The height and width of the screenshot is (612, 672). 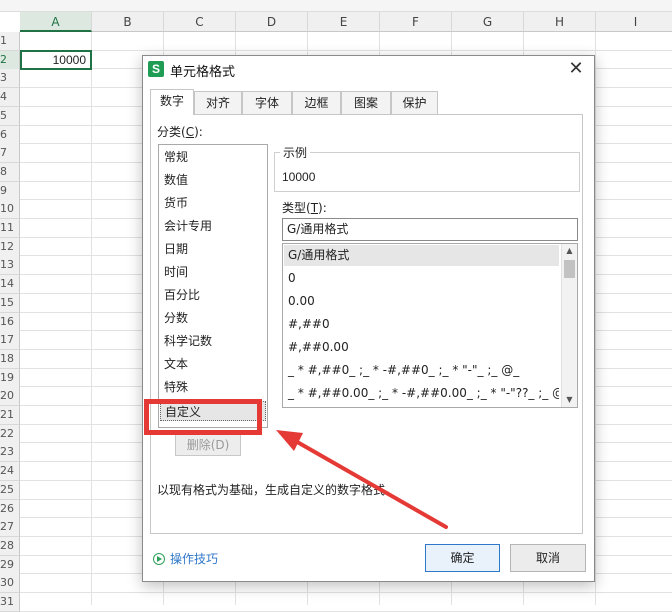 What do you see at coordinates (336, 6) in the screenshot?
I see `toolbar-strip` at bounding box center [336, 6].